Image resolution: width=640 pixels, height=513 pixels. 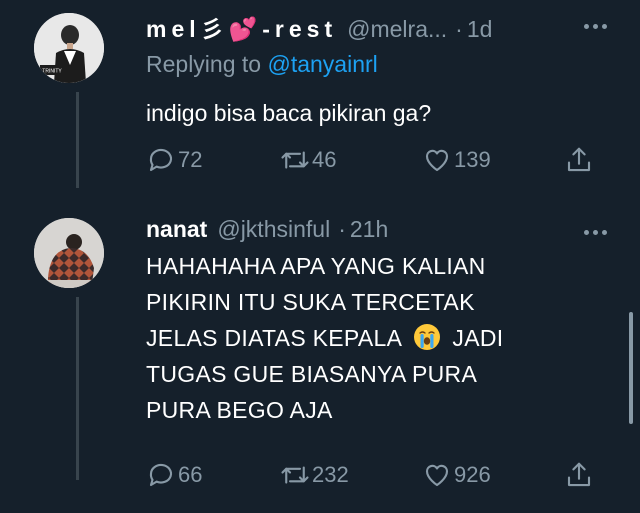 I want to click on mention-link: @tanyainrl, so click(x=322, y=64).